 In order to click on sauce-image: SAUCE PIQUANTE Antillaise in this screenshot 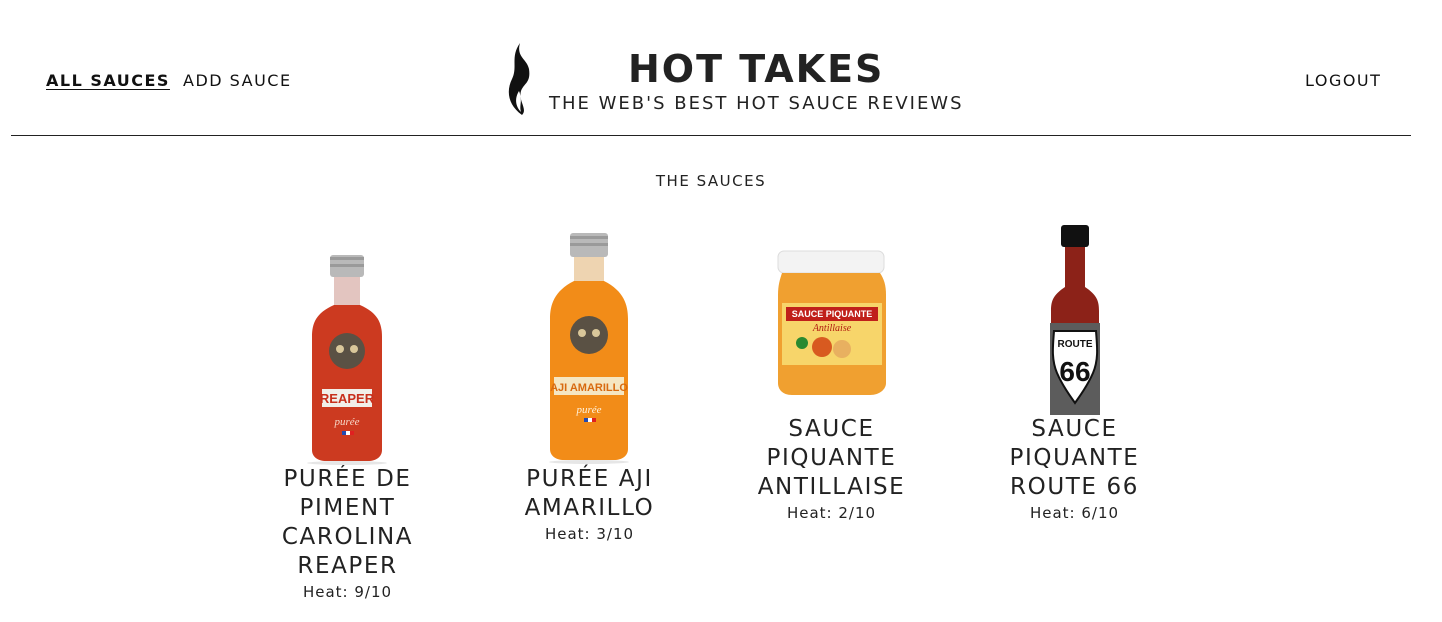, I will do `click(831, 295)`.